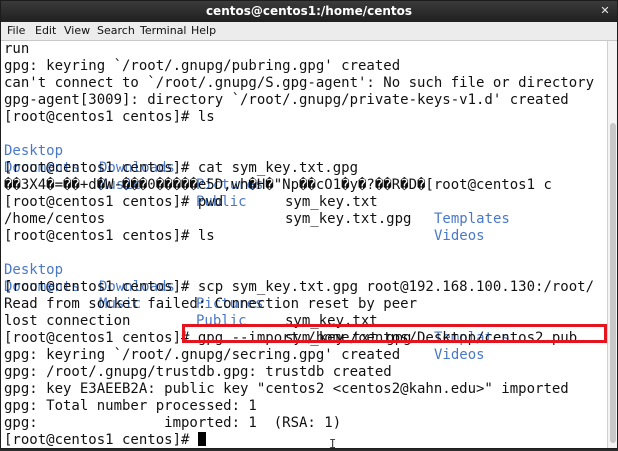 Image resolution: width=618 pixels, height=451 pixels. Describe the element at coordinates (101, 440) in the screenshot. I see `prompt-text: [root@centos1 centos]#` at that location.